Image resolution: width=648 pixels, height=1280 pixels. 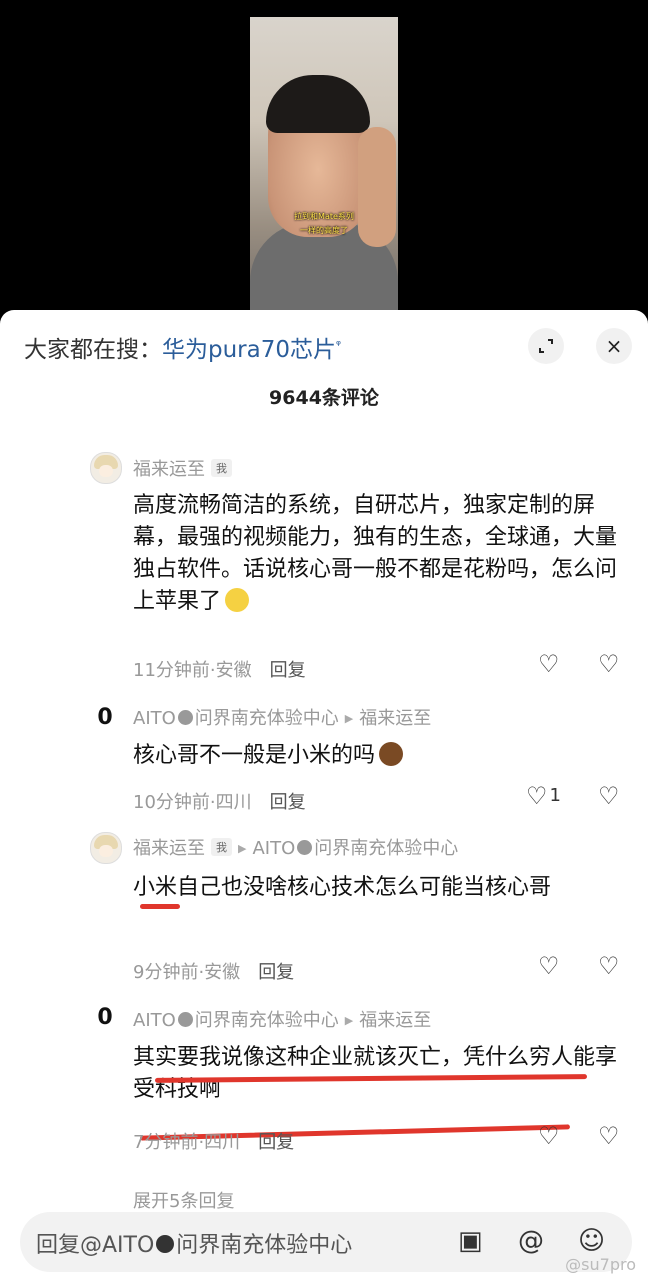 What do you see at coordinates (378, 756) in the screenshot?
I see `comment-text: 核心哥不一般是小米的吗` at bounding box center [378, 756].